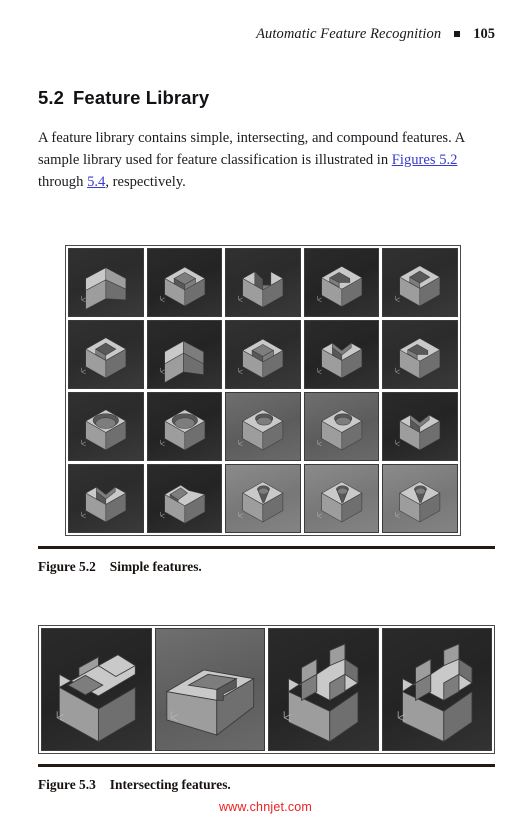 The width and height of the screenshot is (531, 830). Describe the element at coordinates (341, 354) in the screenshot. I see `figure-cell-v-slot` at that location.